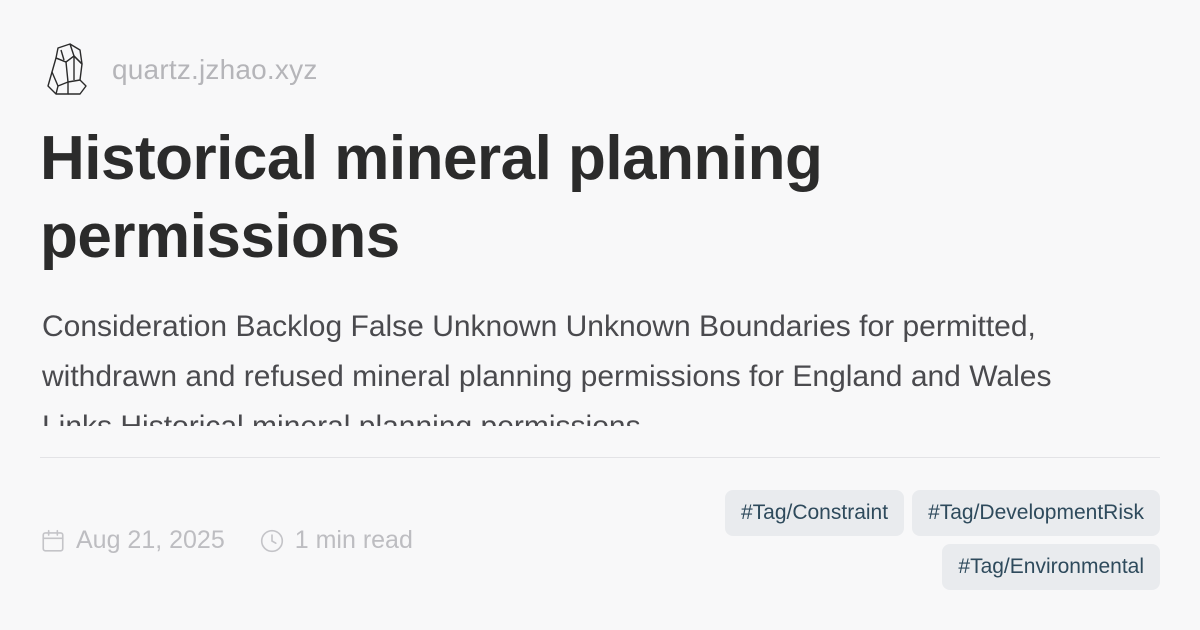  I want to click on crystal-logo-icon, so click(68, 70).